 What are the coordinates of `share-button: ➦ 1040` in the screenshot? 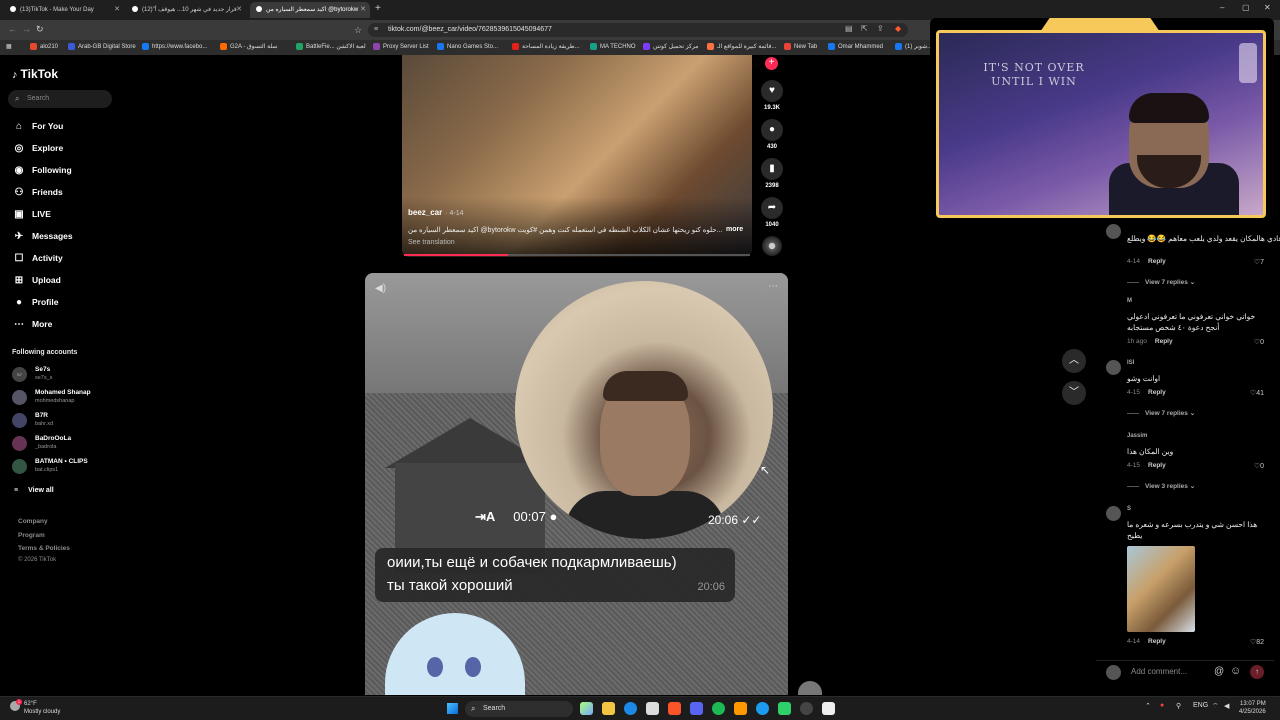 It's located at (772, 212).